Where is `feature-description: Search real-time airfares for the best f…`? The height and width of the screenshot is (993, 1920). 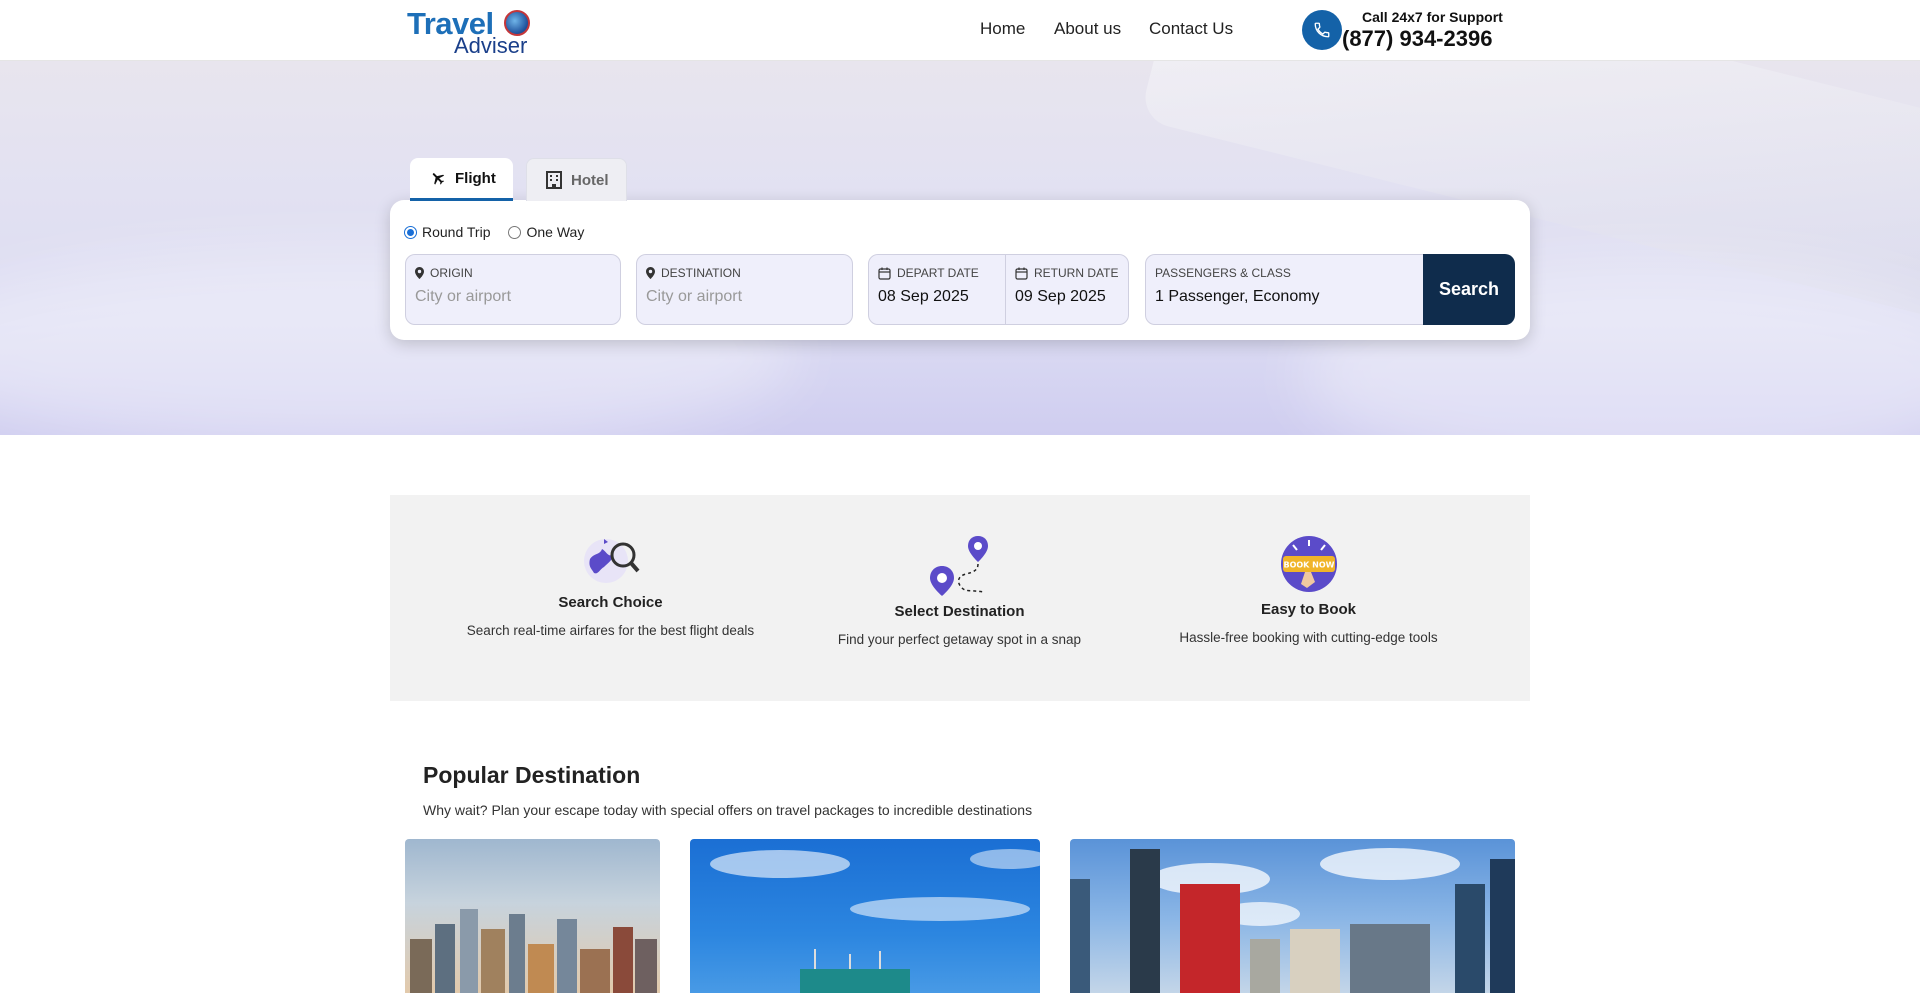 feature-description: Search real-time airfares for the best f… is located at coordinates (610, 630).